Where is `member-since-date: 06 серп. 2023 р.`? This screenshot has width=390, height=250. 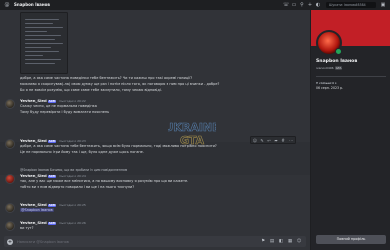
member-since-date: 06 серп. 2023 р. is located at coordinates (330, 88).